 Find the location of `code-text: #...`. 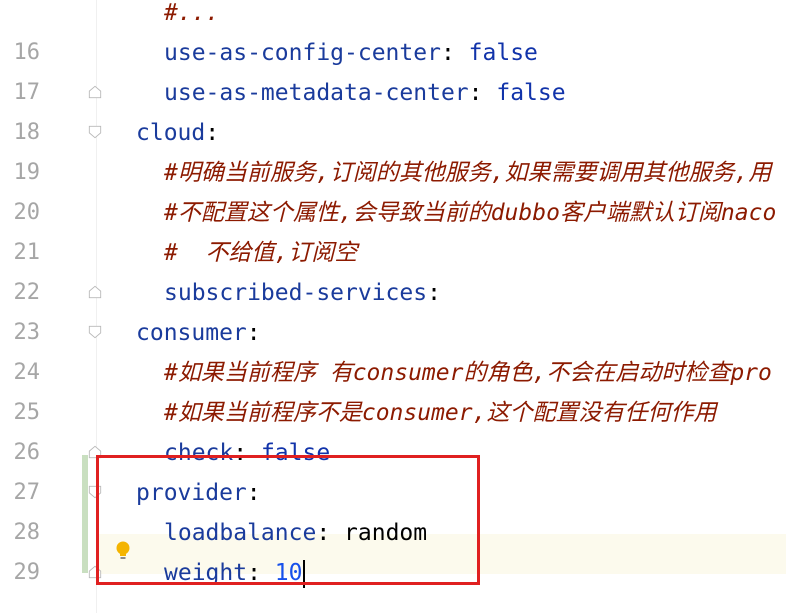

code-text: #... is located at coordinates (191, 16).